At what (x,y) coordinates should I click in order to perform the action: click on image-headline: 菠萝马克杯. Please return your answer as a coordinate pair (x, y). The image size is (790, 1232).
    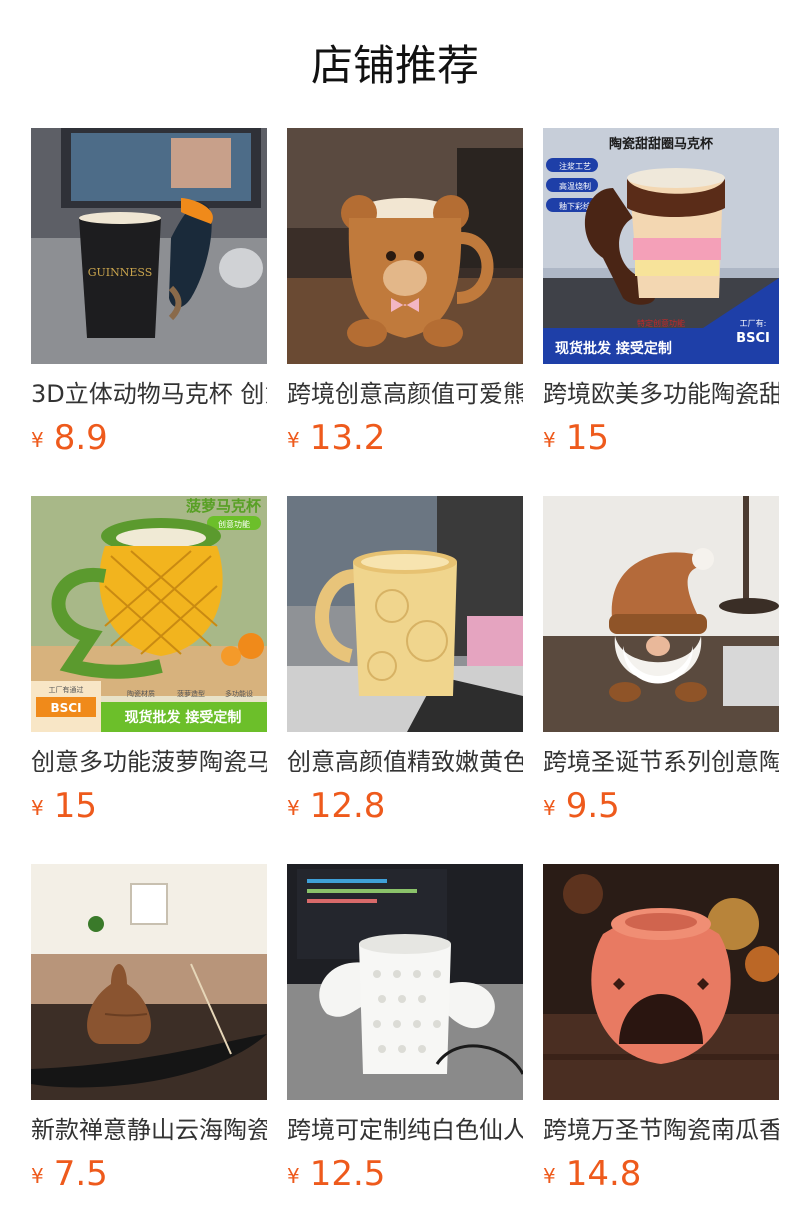
    Looking at the image, I should click on (224, 506).